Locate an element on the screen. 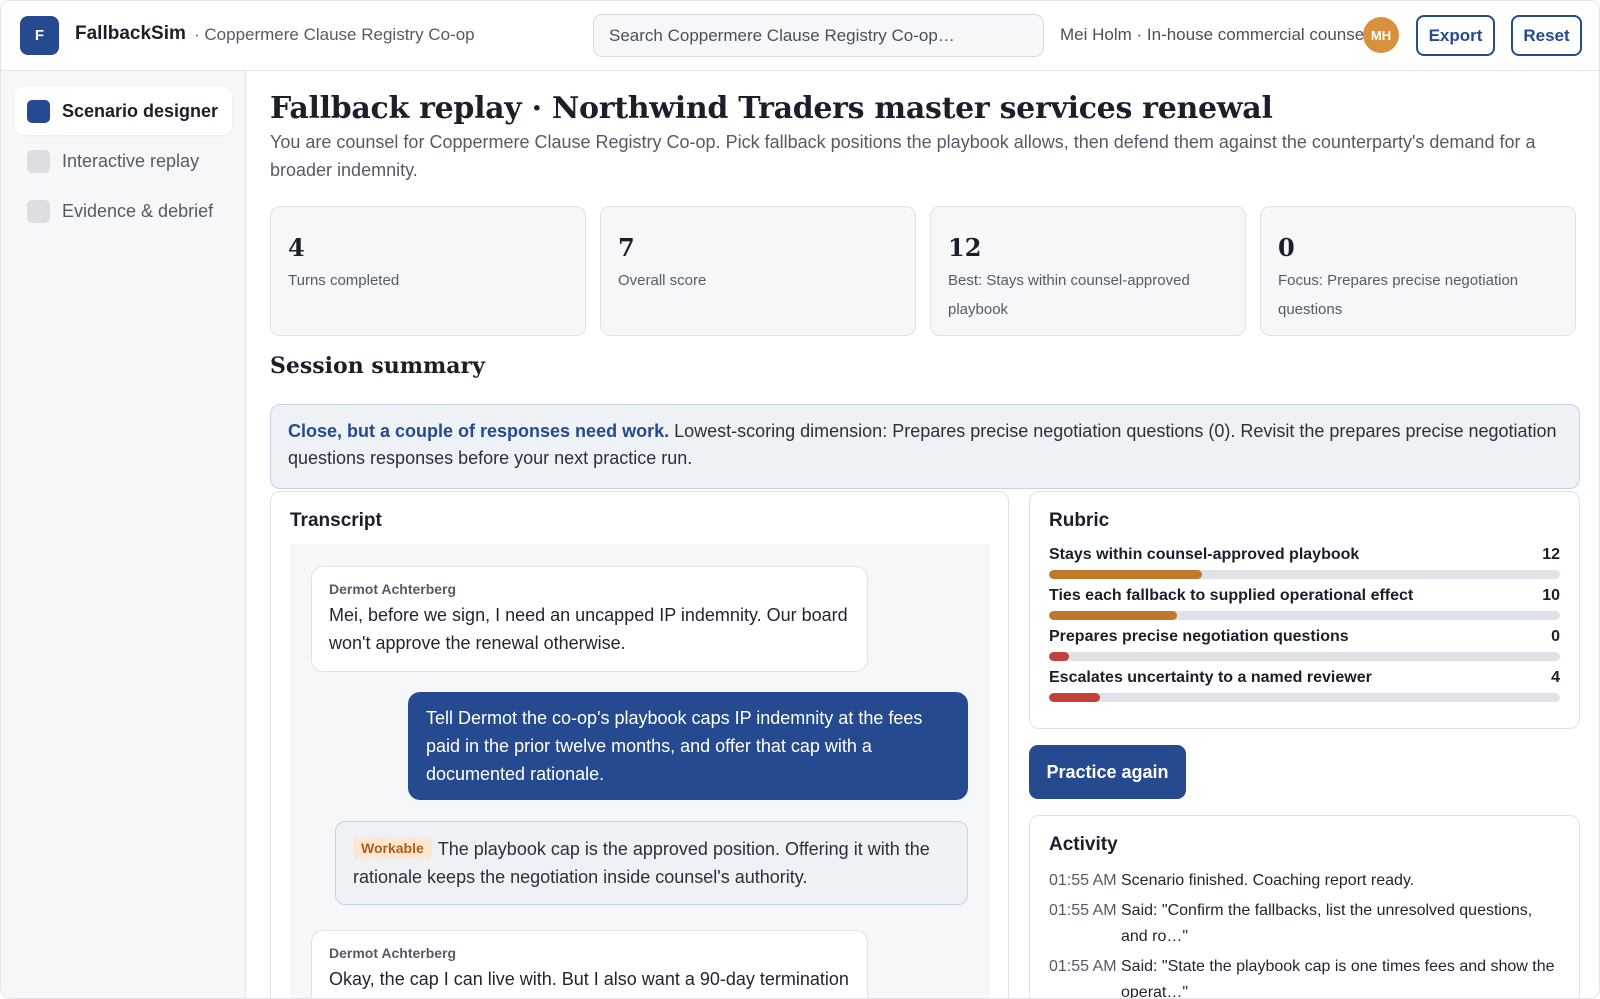  activity-title: Activity is located at coordinates (1083, 844).